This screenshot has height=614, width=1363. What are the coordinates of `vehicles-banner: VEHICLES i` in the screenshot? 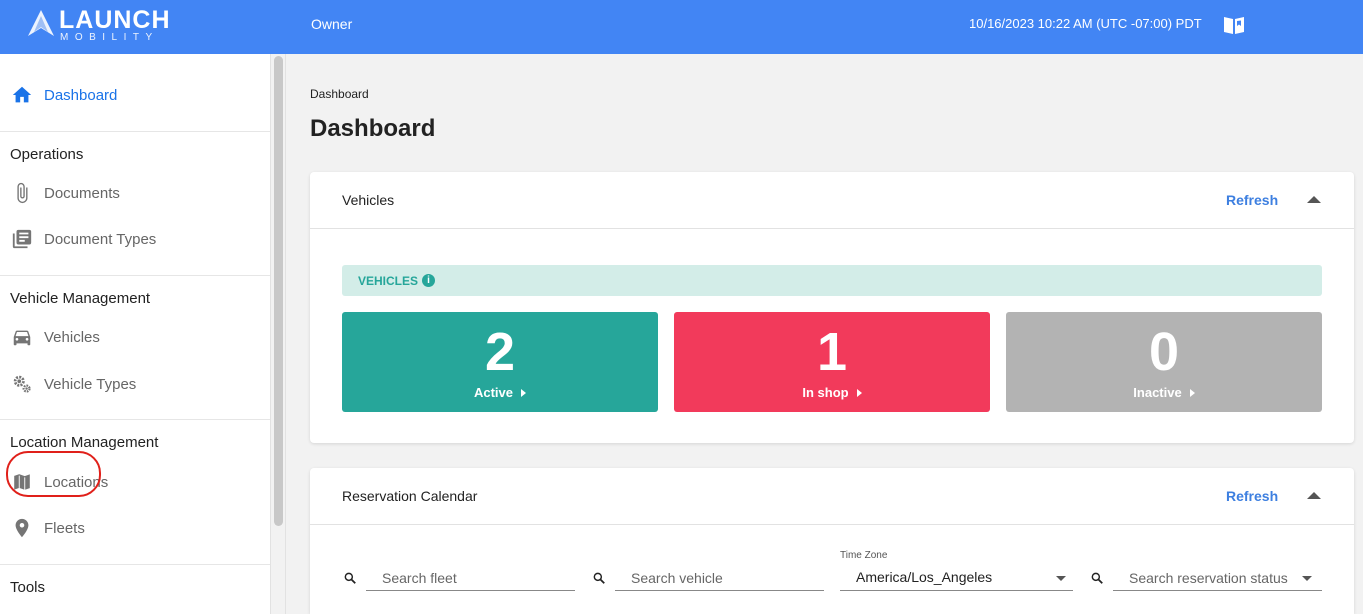 It's located at (832, 280).